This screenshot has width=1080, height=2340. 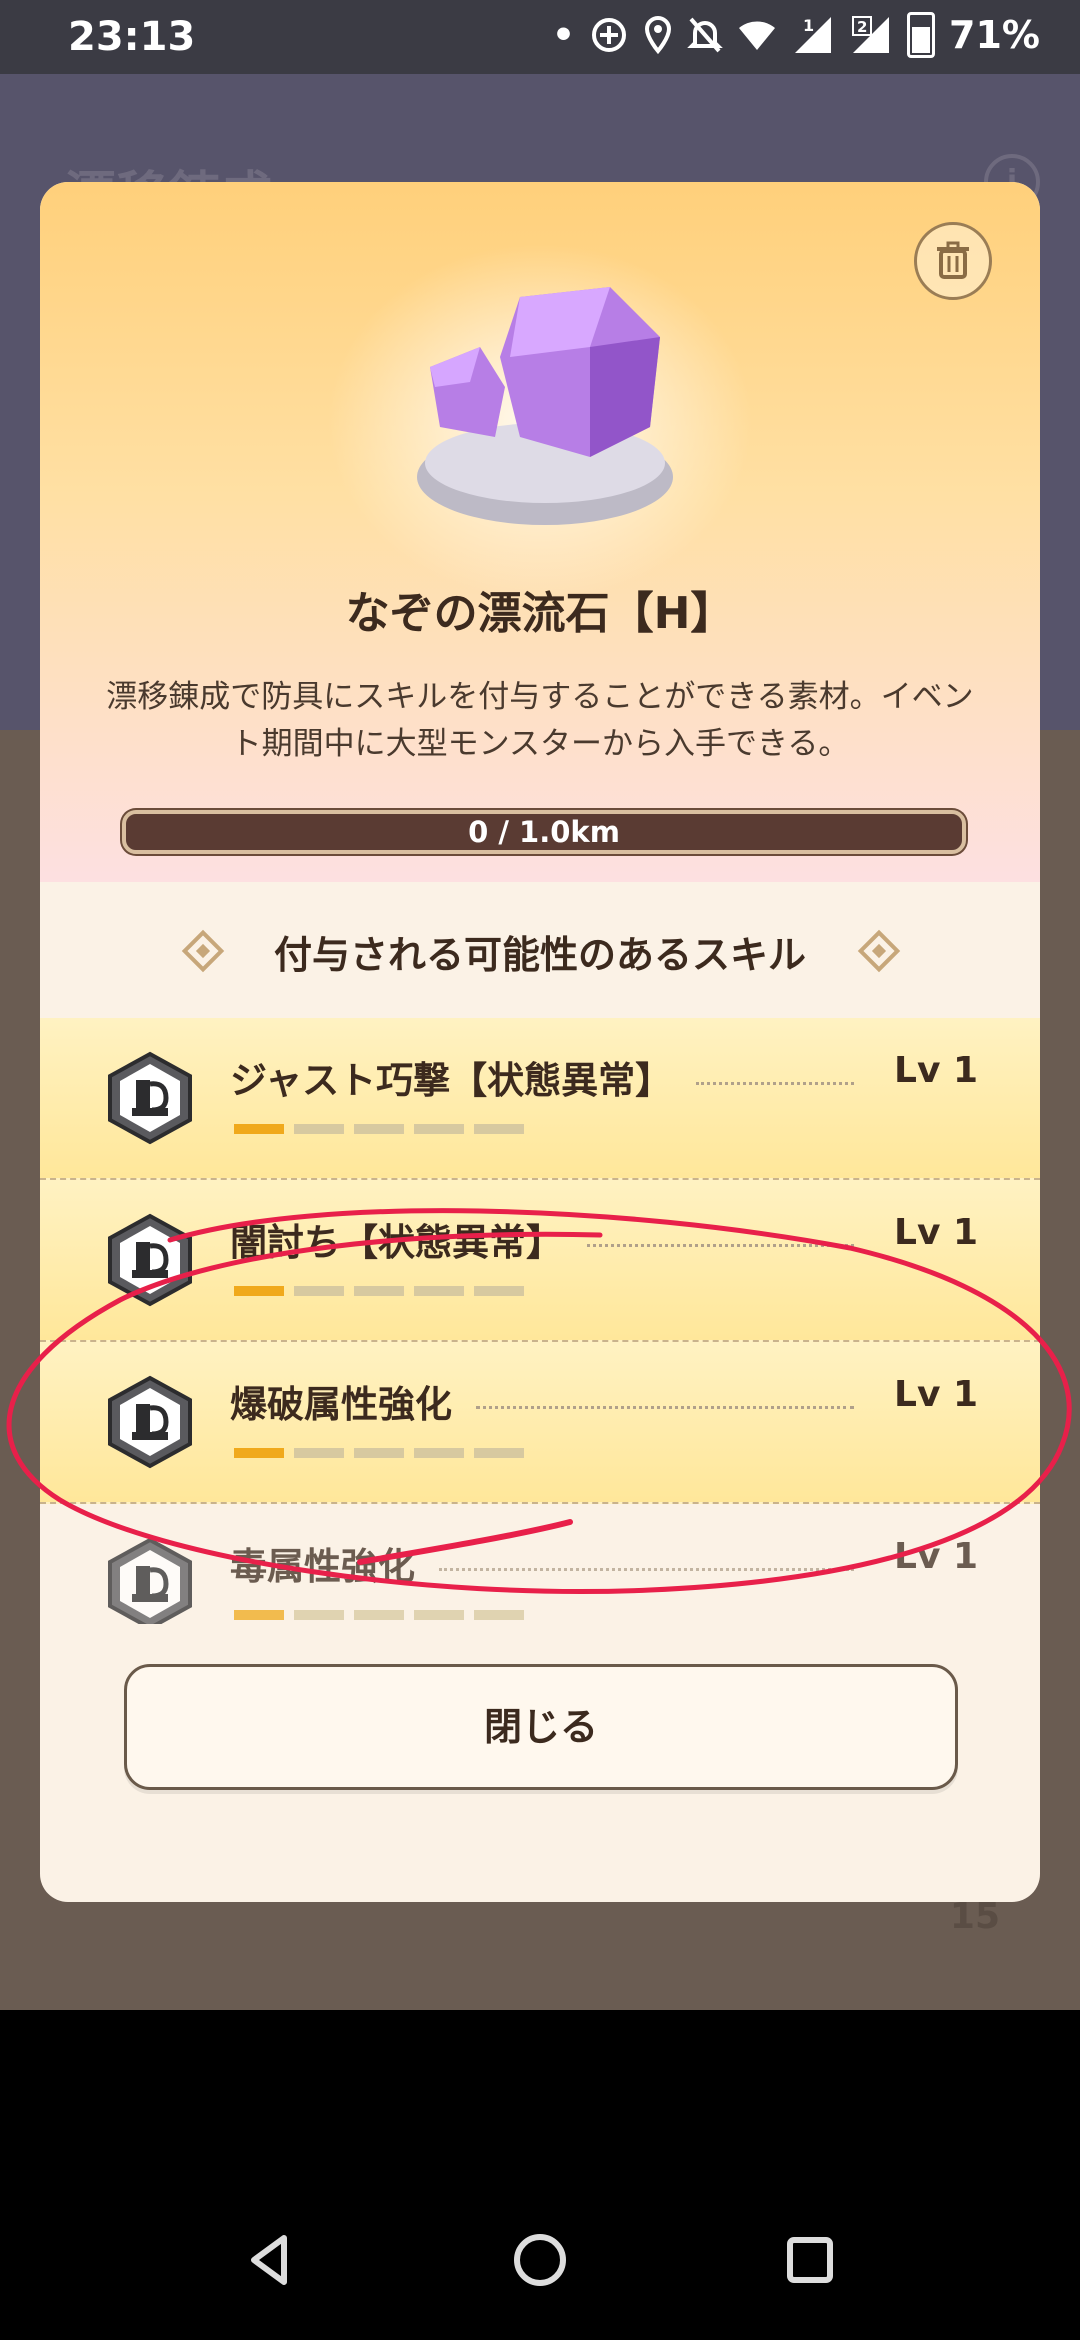 What do you see at coordinates (540, 2260) in the screenshot?
I see `home-icon` at bounding box center [540, 2260].